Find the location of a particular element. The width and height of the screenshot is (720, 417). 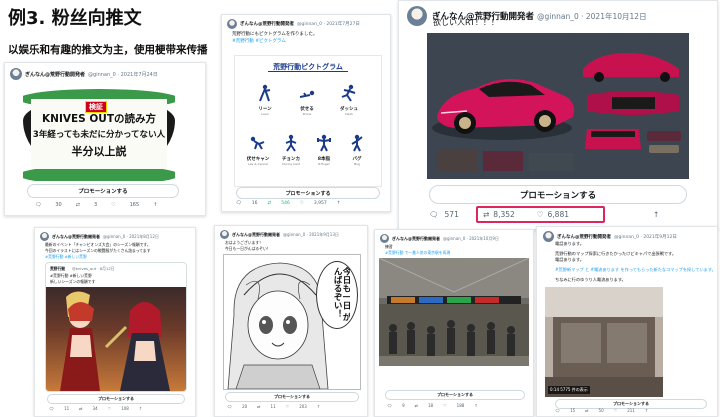

like-count: 6,881 is located at coordinates (558, 214).